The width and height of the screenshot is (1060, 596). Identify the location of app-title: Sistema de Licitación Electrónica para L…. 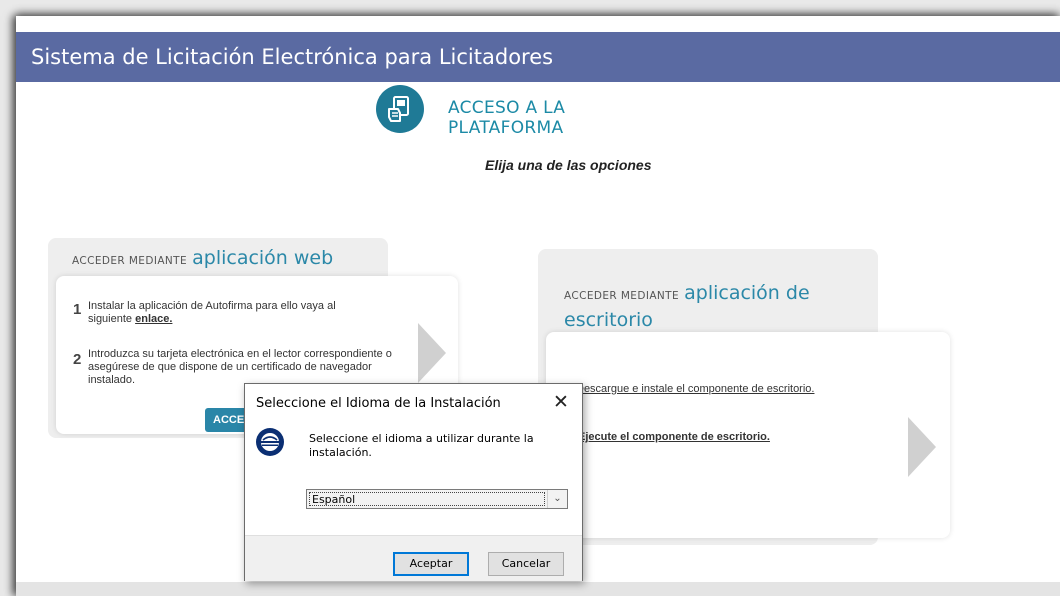
(292, 57).